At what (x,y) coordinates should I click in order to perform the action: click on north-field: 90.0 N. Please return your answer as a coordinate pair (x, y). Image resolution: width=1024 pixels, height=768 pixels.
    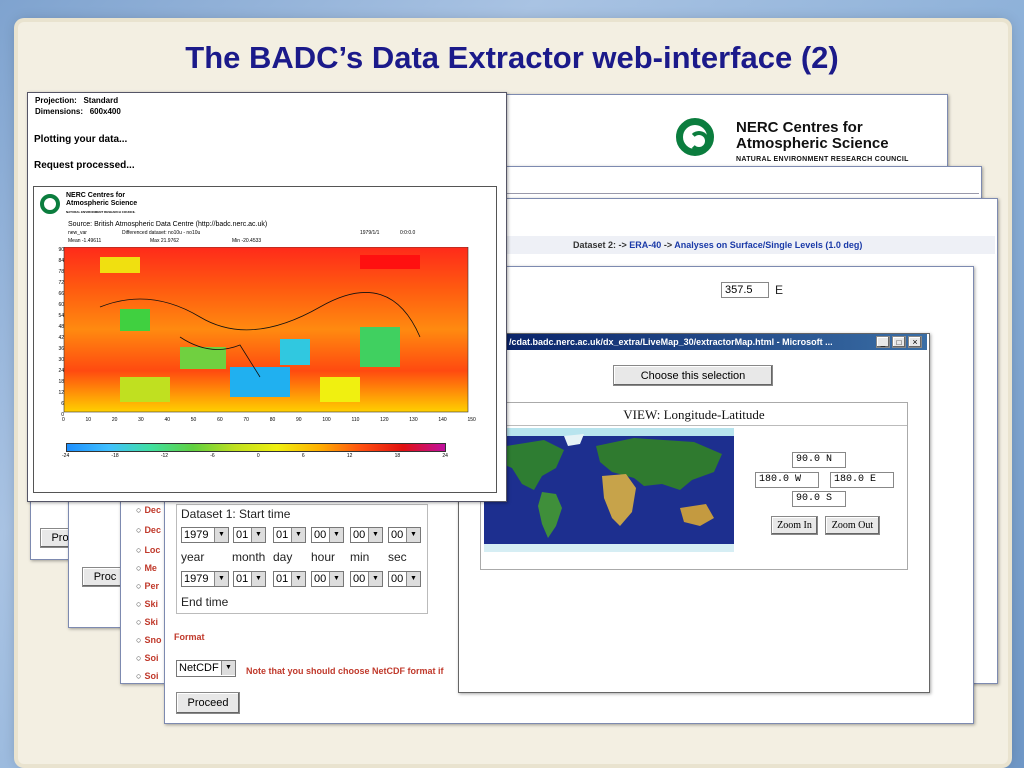
    Looking at the image, I should click on (819, 460).